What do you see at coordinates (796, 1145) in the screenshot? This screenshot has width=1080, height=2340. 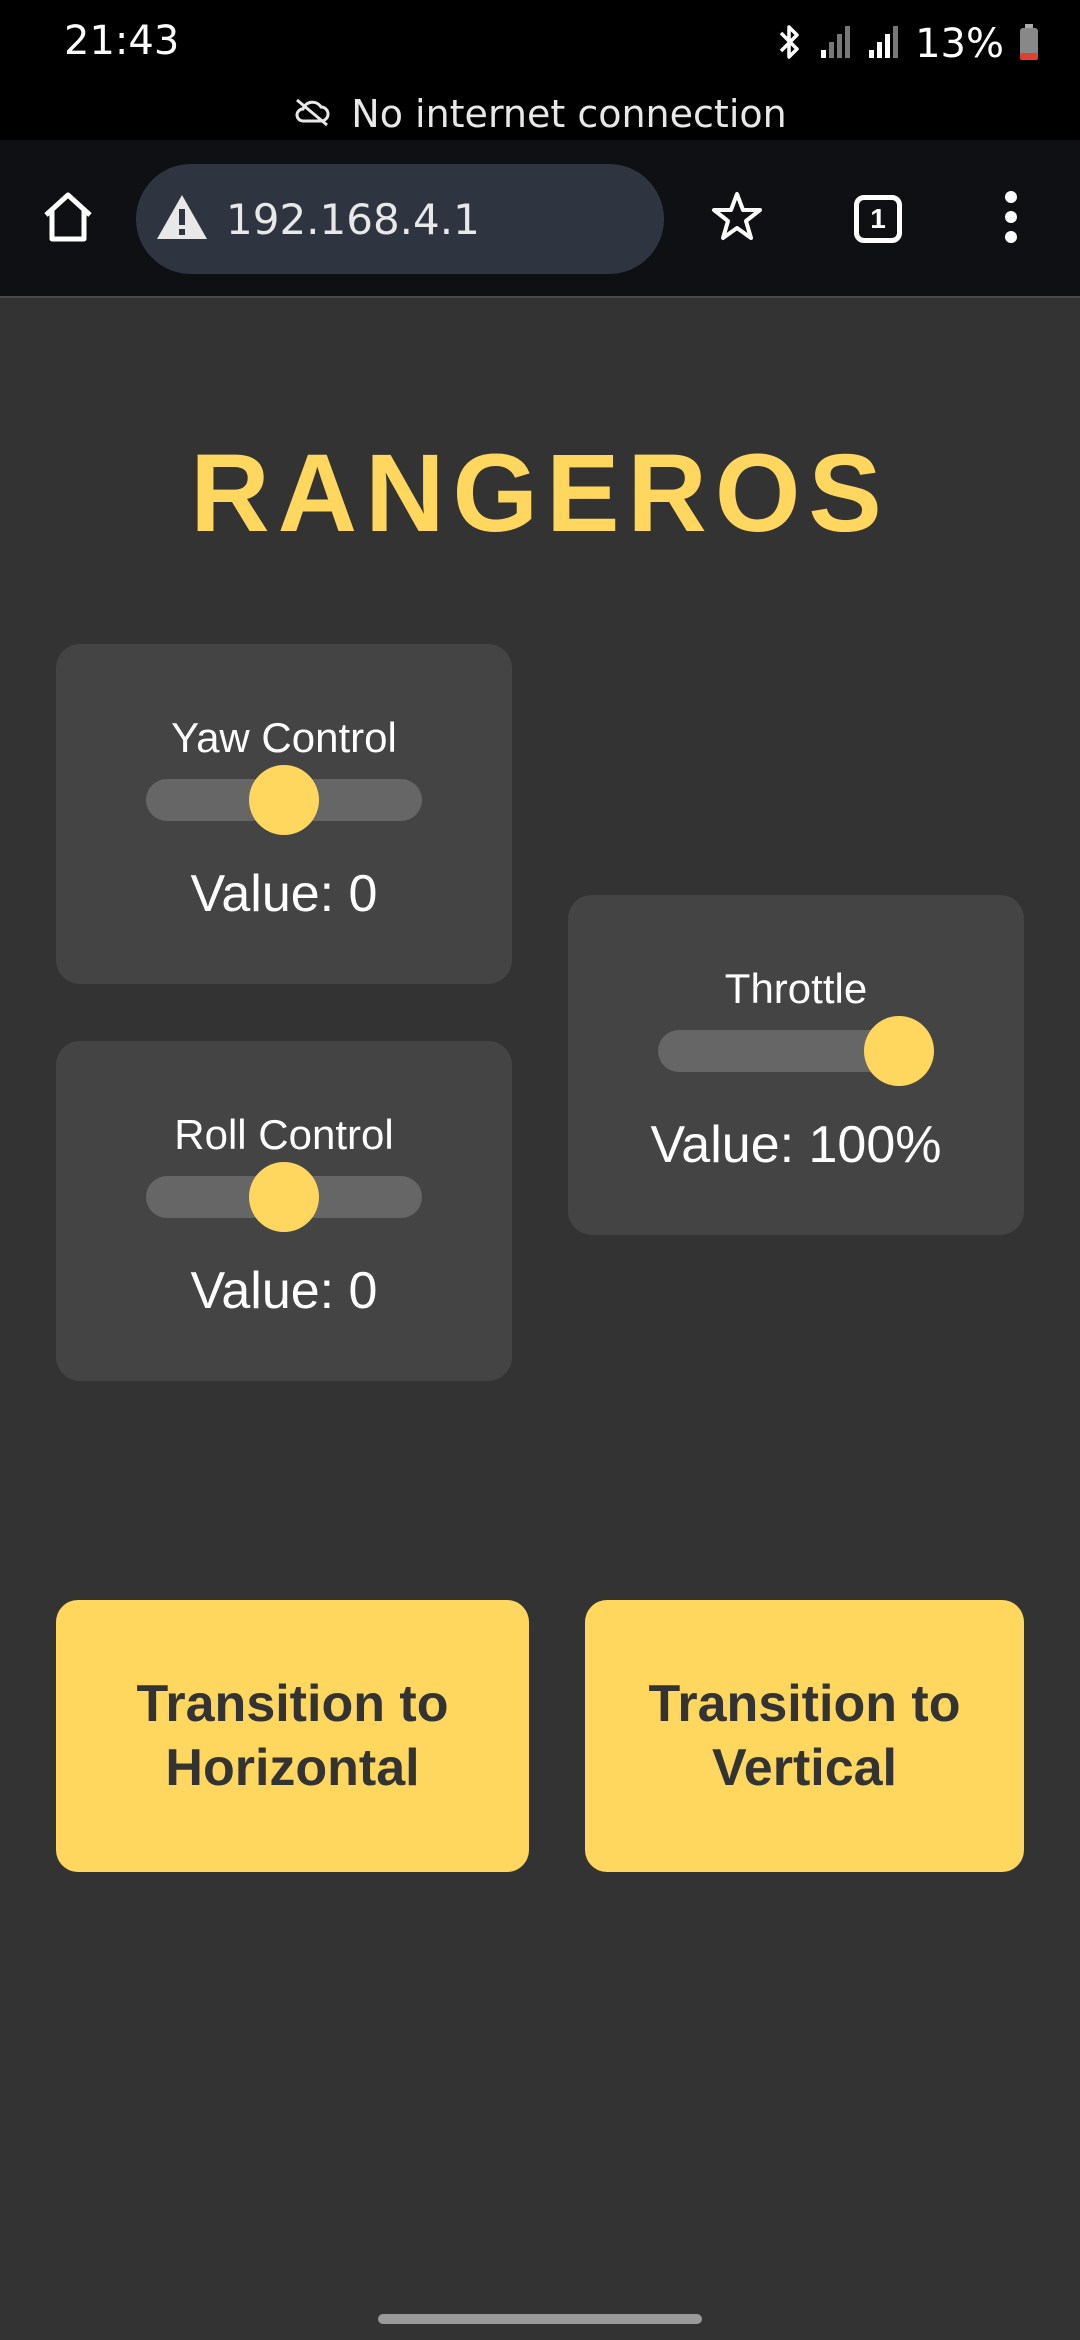 I see `throttle-value: Value: 100%` at bounding box center [796, 1145].